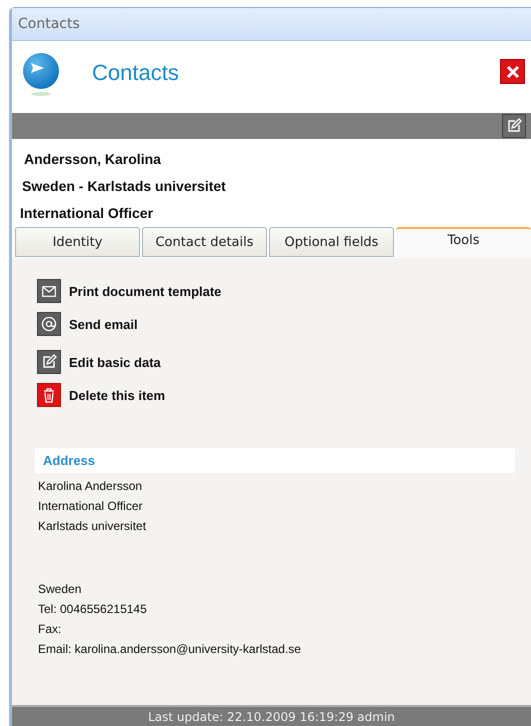 This screenshot has width=531, height=726. Describe the element at coordinates (331, 242) in the screenshot. I see `tab: Optional fields` at that location.